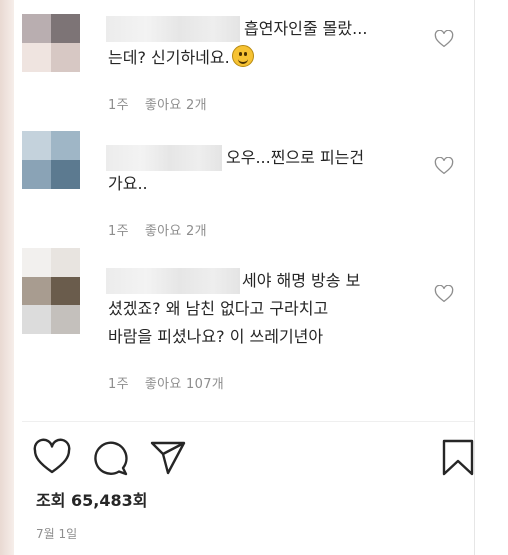  I want to click on comment-likes-link: 좋아요 107개, so click(184, 384).